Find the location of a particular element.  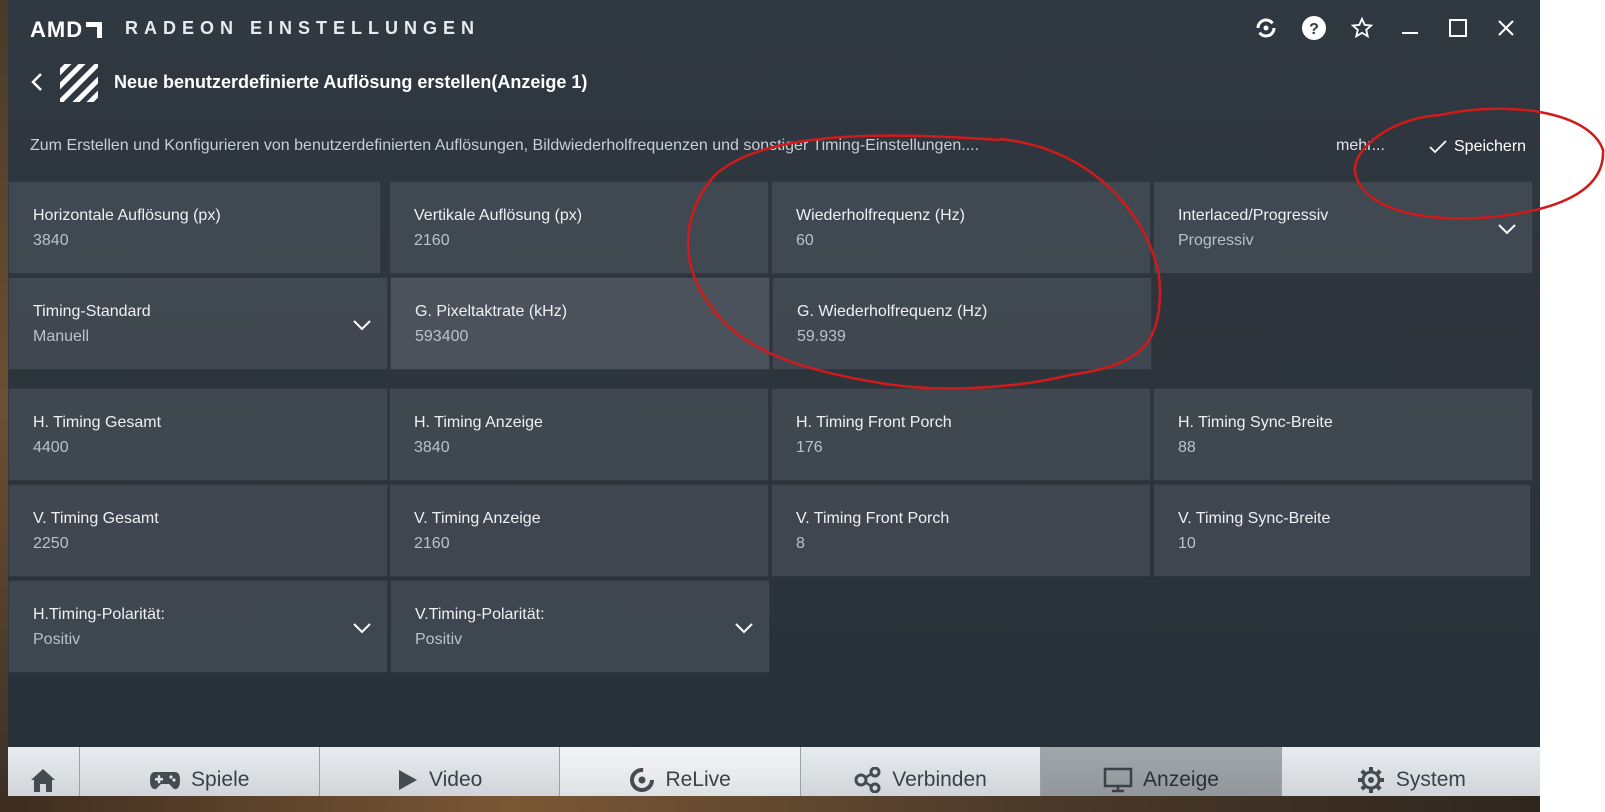

field-value: 8 is located at coordinates (800, 543).